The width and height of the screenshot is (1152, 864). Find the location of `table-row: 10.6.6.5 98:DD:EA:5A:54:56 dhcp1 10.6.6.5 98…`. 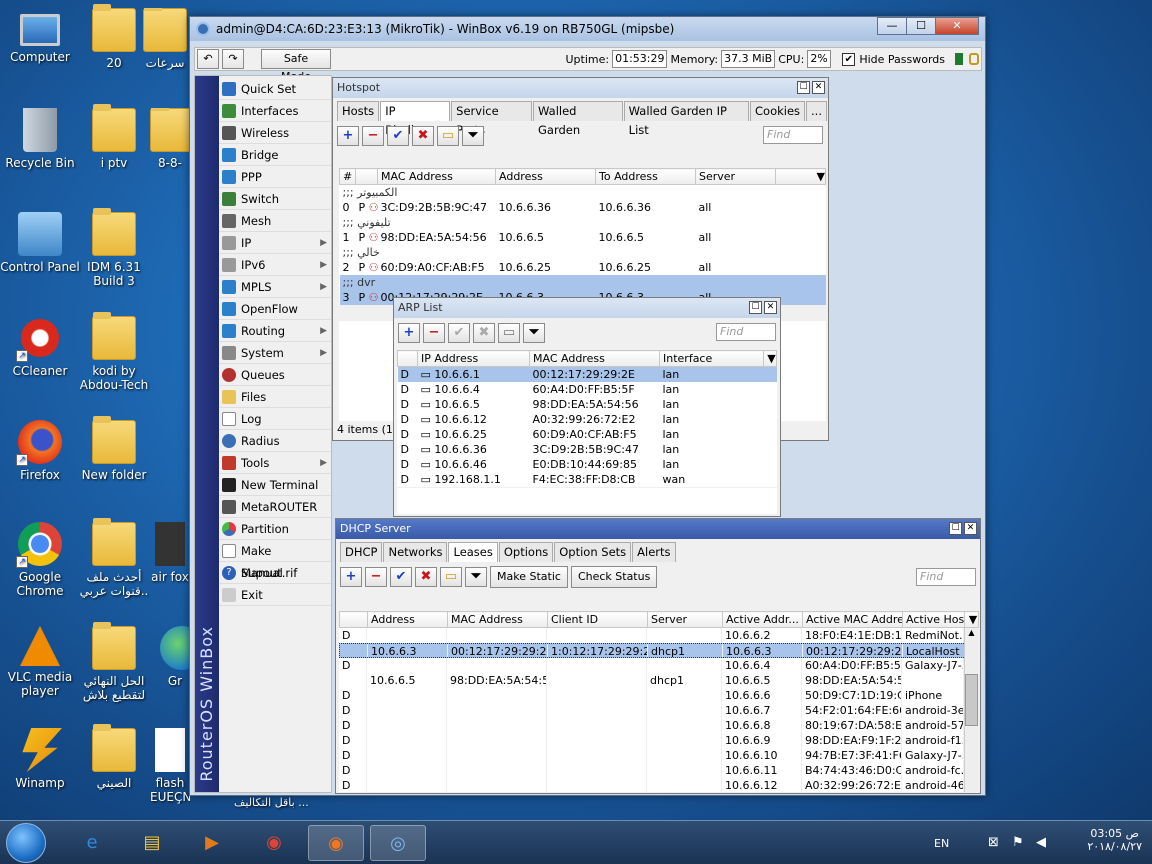

table-row: 10.6.6.5 98:DD:EA:5A:54:56 dhcp1 10.6.6.5 98… is located at coordinates (652, 680).